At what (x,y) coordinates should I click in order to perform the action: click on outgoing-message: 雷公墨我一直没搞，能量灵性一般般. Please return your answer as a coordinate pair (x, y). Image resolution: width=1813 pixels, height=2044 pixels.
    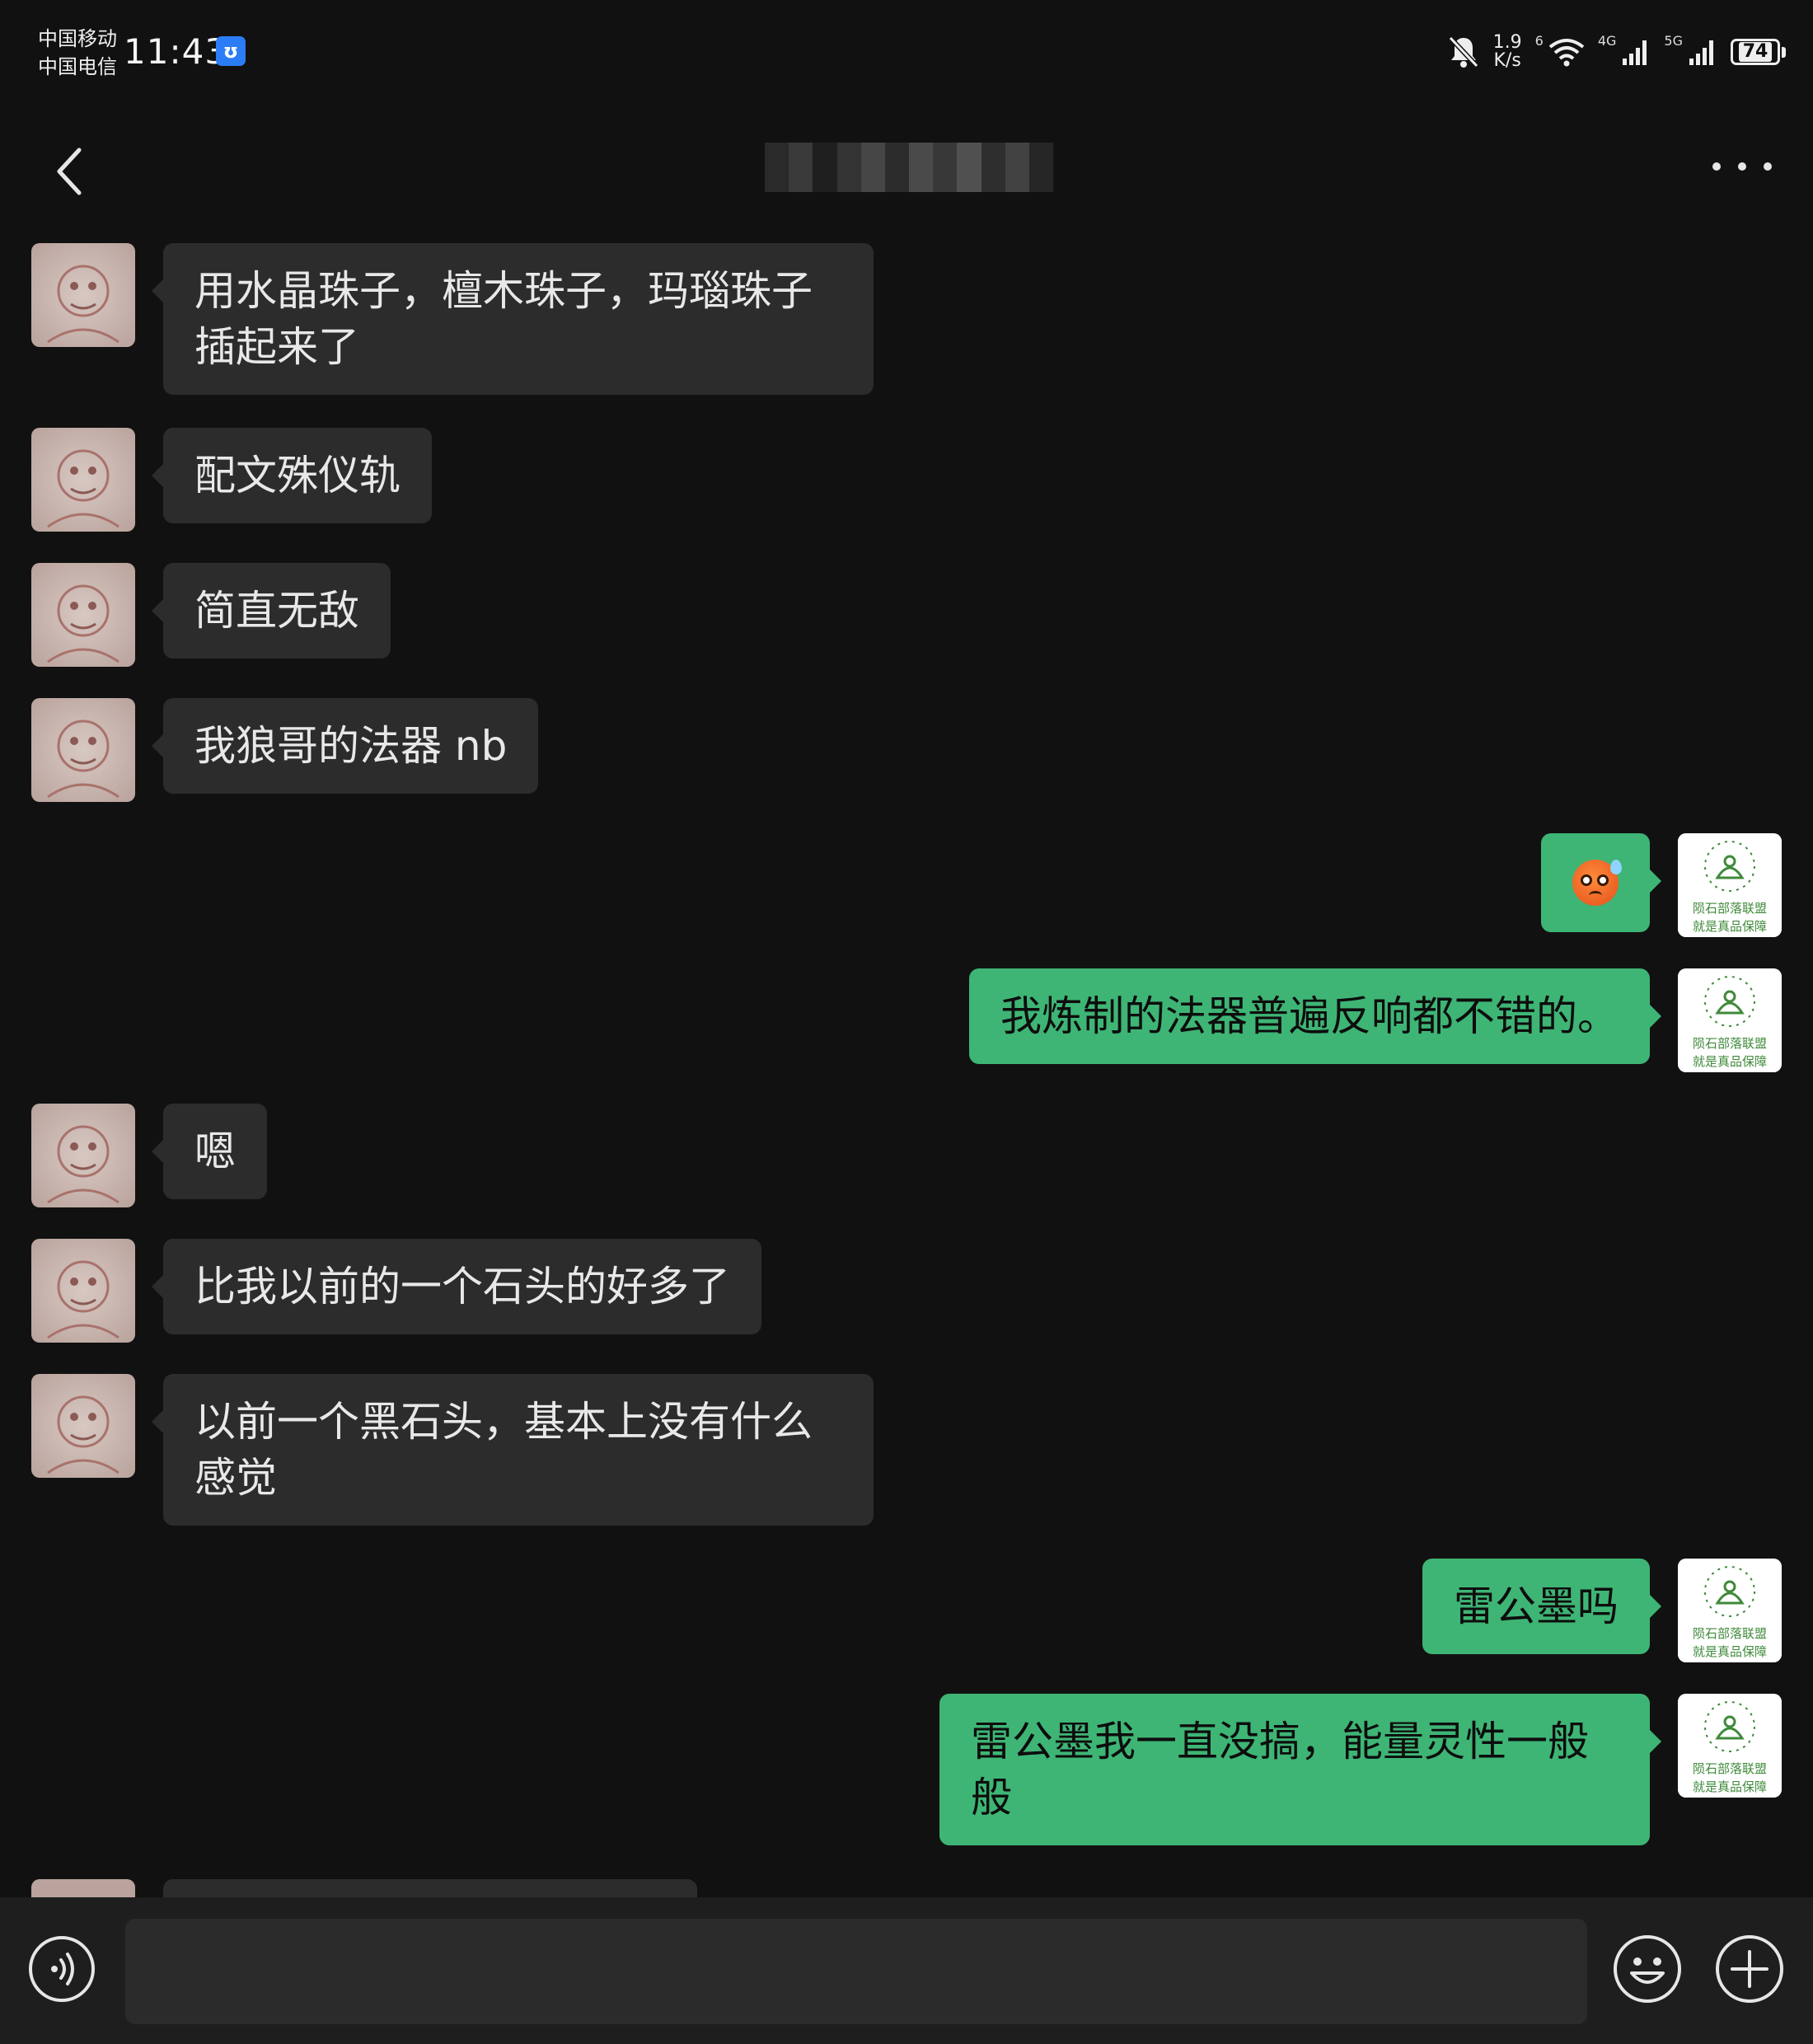
    Looking at the image, I should click on (1300, 1769).